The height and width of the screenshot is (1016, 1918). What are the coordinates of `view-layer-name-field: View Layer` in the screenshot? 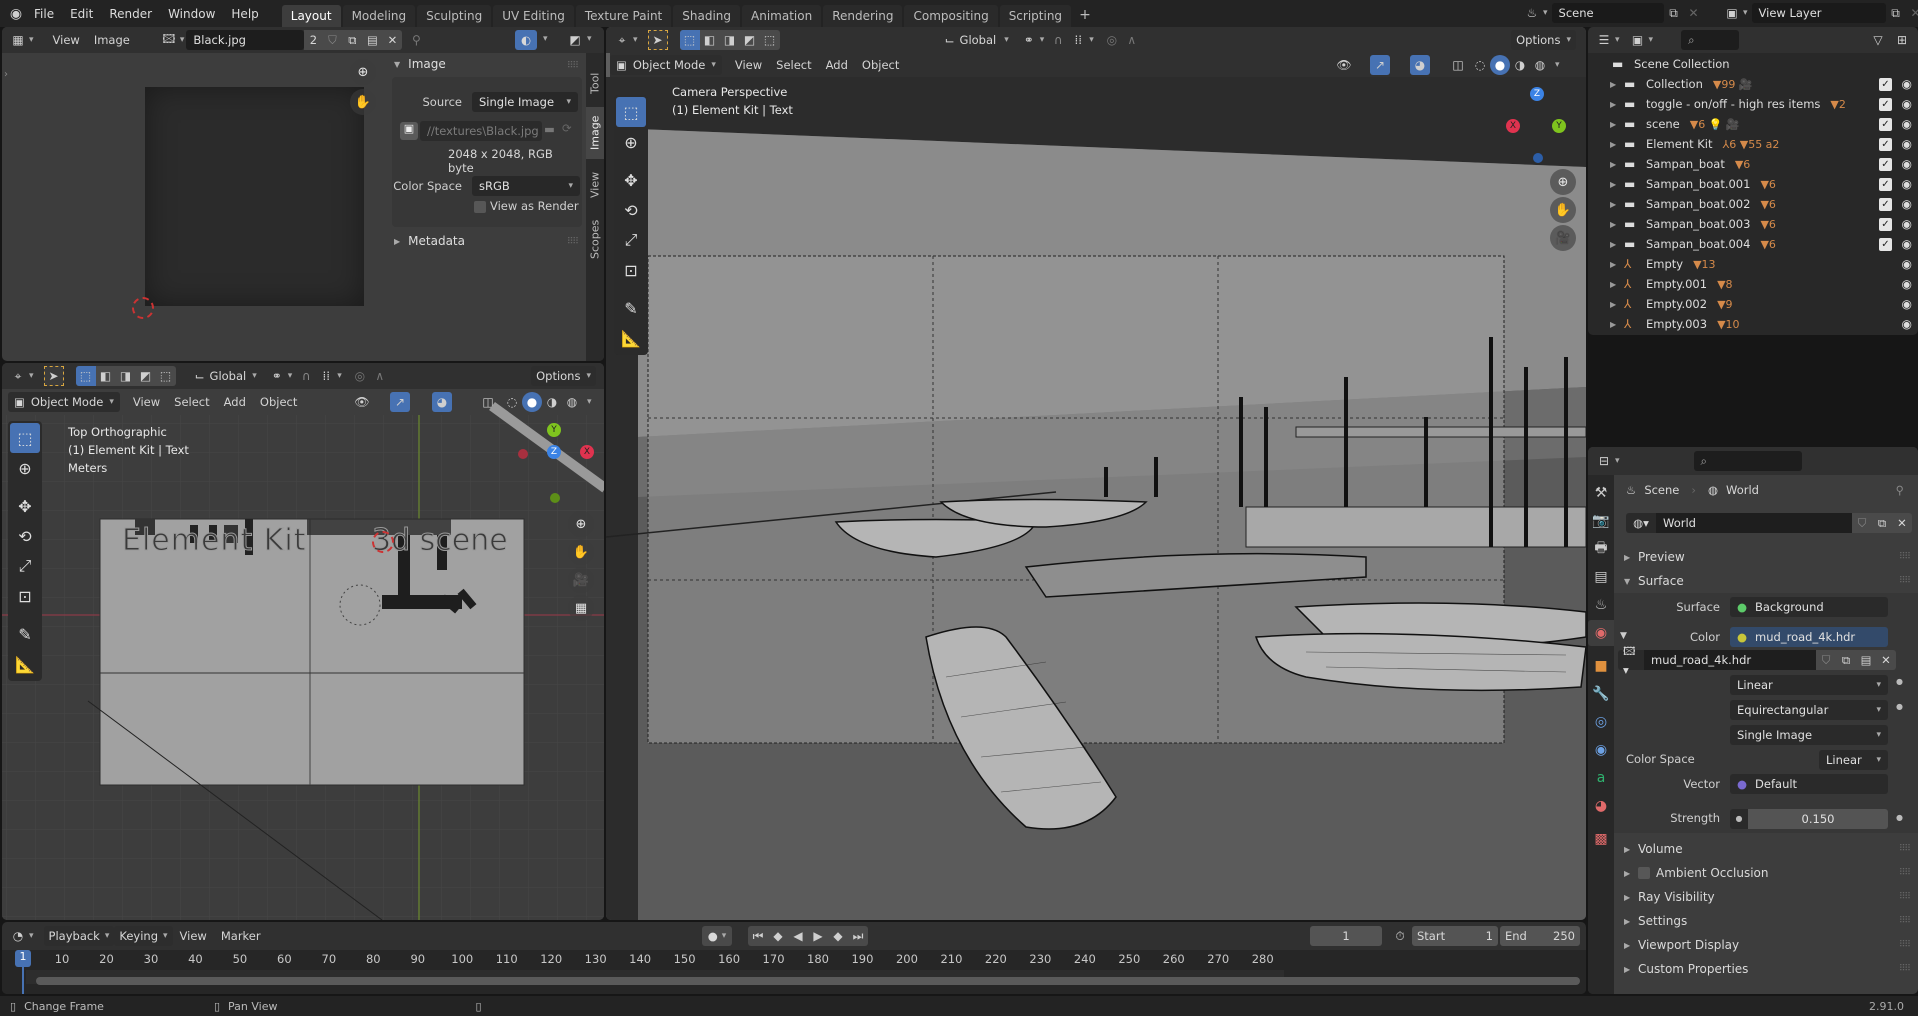 It's located at (1818, 13).